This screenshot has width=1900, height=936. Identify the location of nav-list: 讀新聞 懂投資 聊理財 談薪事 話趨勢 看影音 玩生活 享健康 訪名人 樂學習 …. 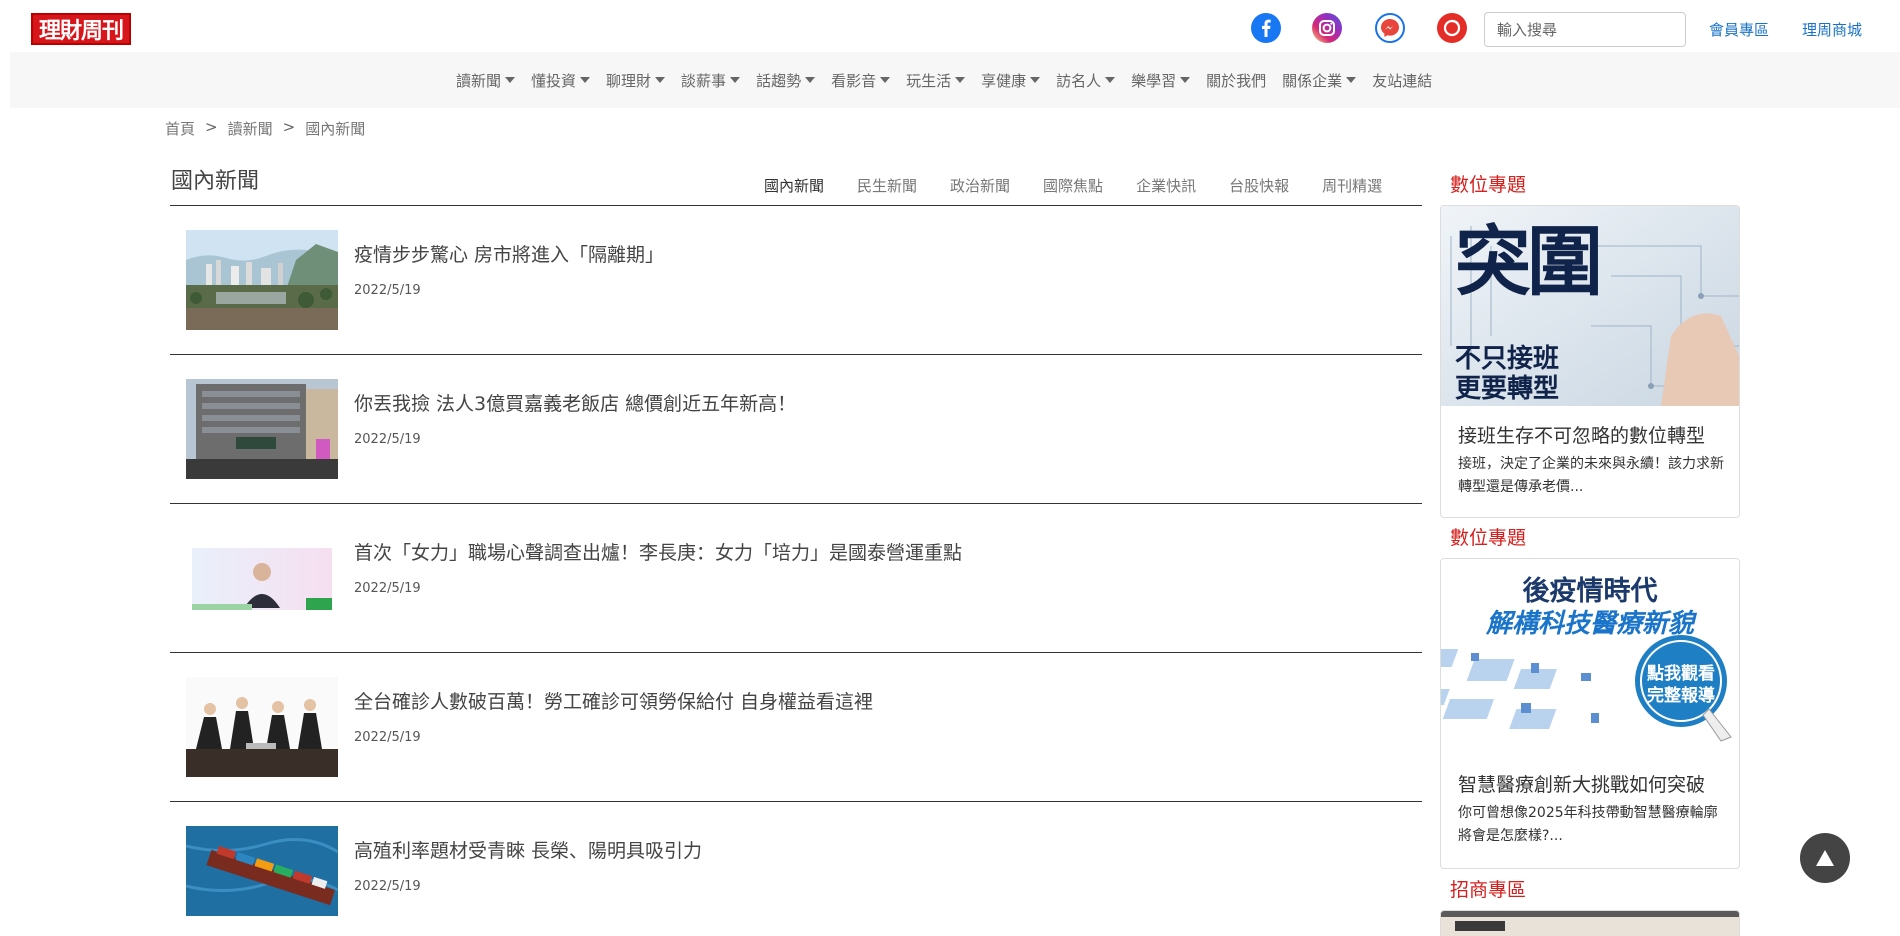
(952, 80).